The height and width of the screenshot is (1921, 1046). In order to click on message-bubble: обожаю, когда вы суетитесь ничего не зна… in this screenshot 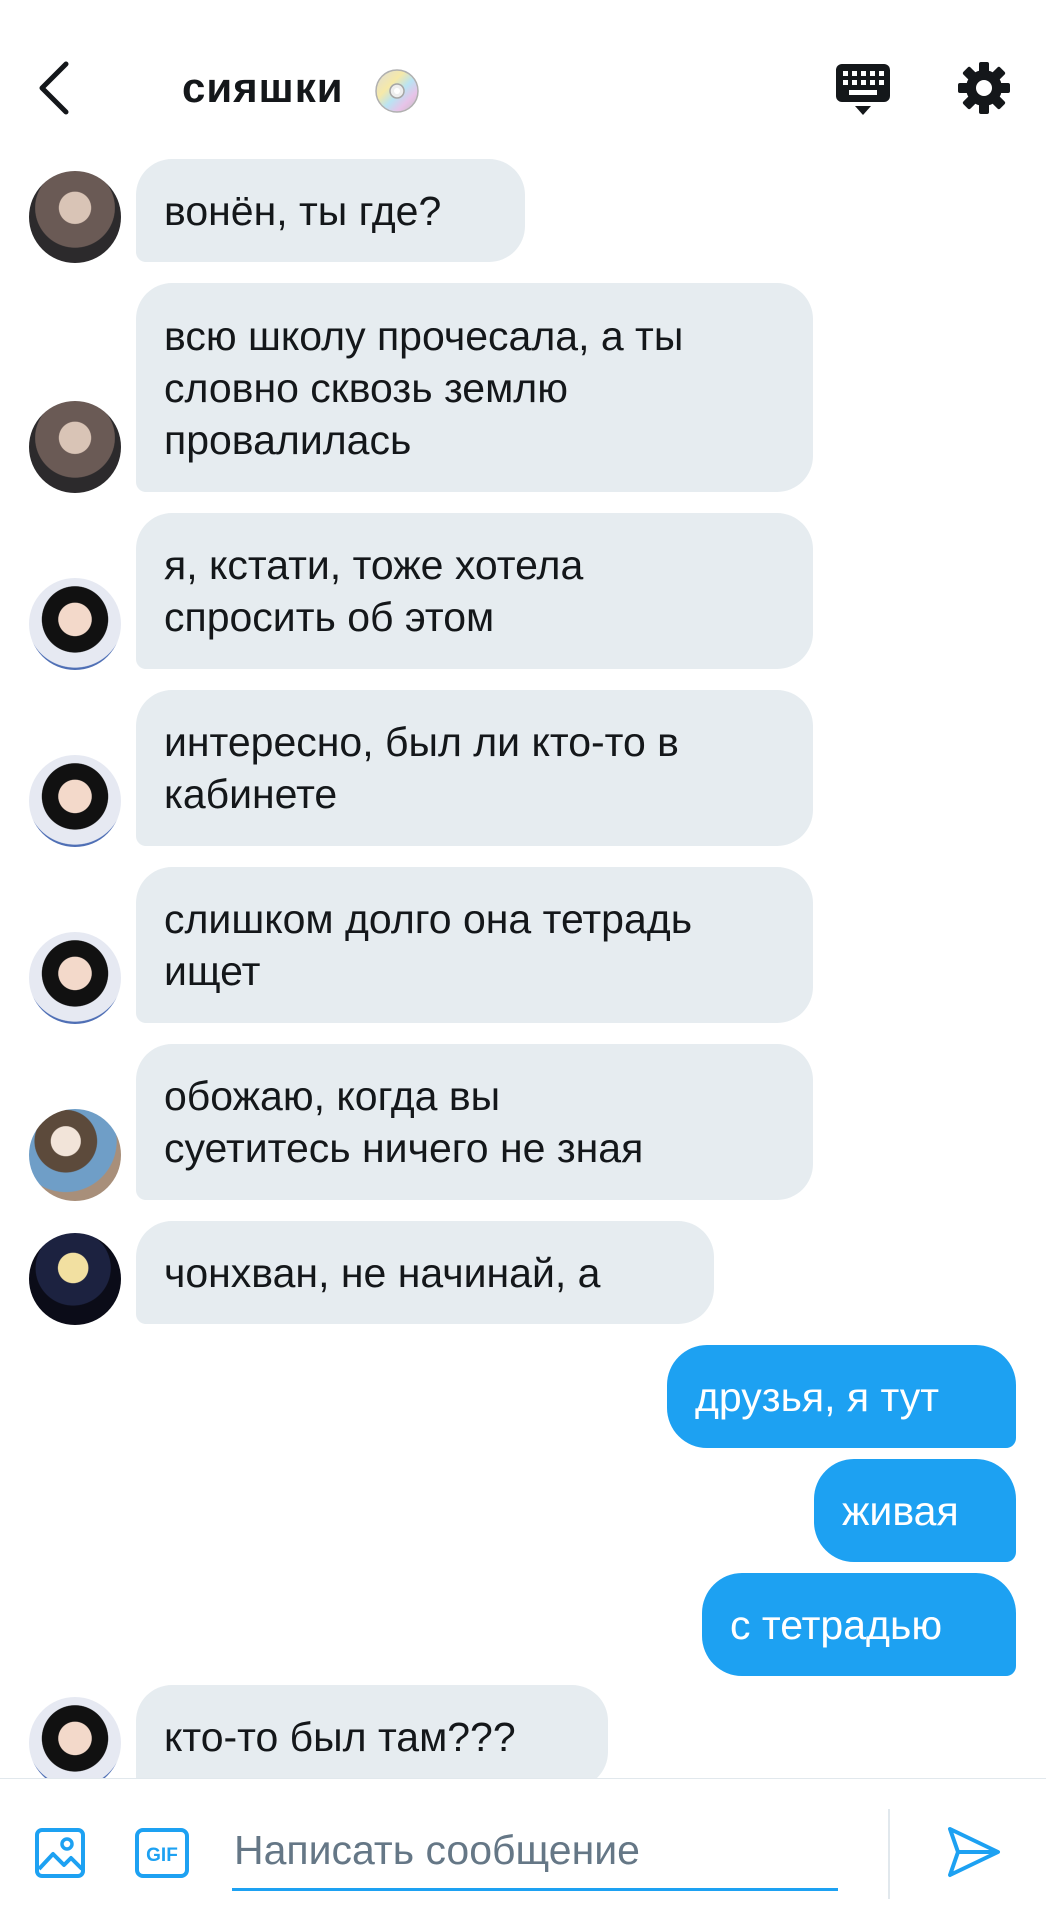, I will do `click(474, 1122)`.